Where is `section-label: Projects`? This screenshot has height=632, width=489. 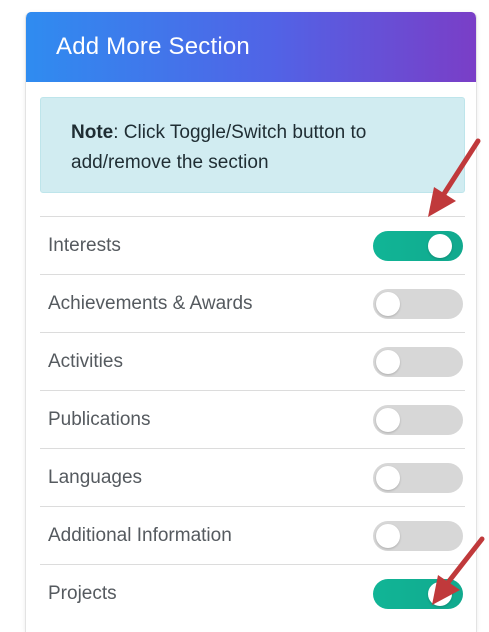
section-label: Projects is located at coordinates (82, 593).